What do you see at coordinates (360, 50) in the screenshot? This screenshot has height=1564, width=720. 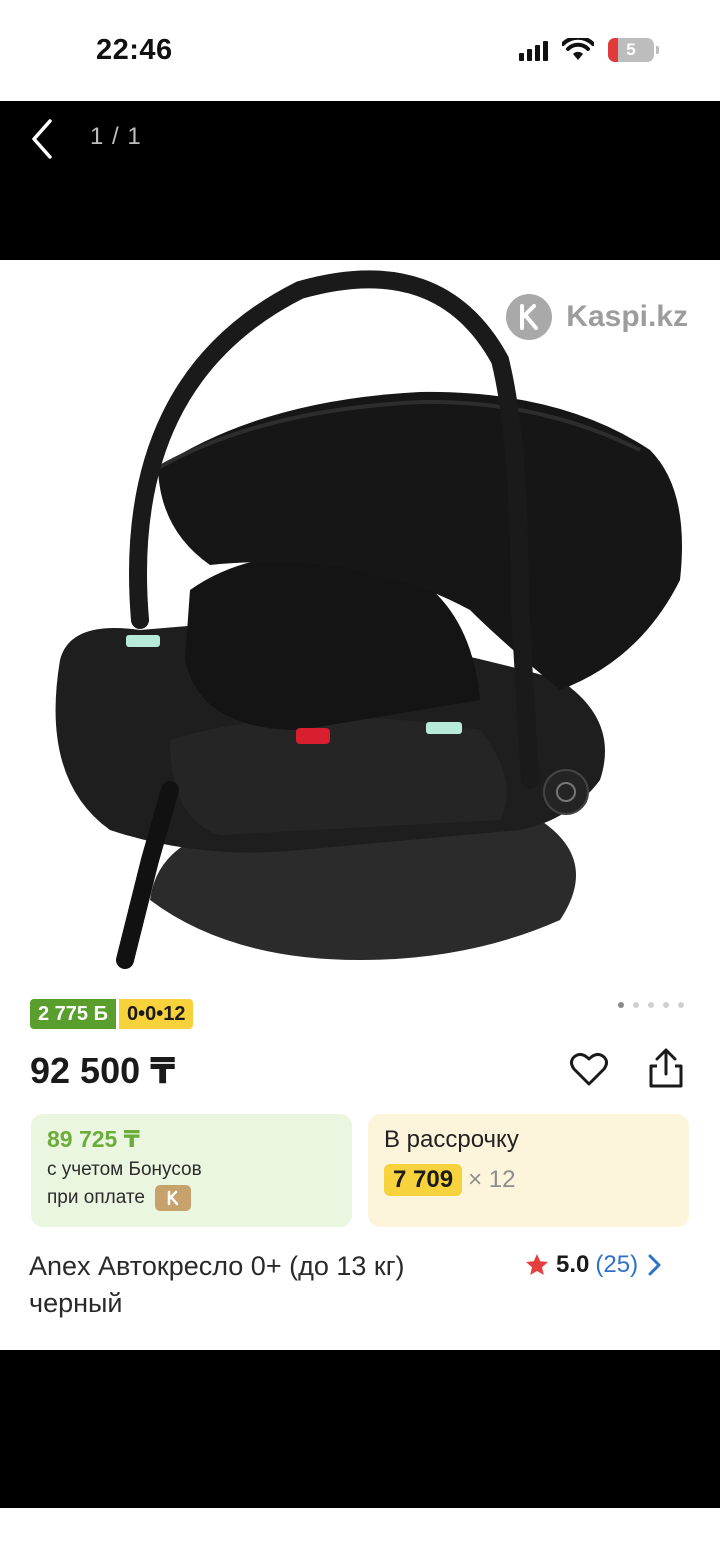 I see `status-bar: 22:46 5` at bounding box center [360, 50].